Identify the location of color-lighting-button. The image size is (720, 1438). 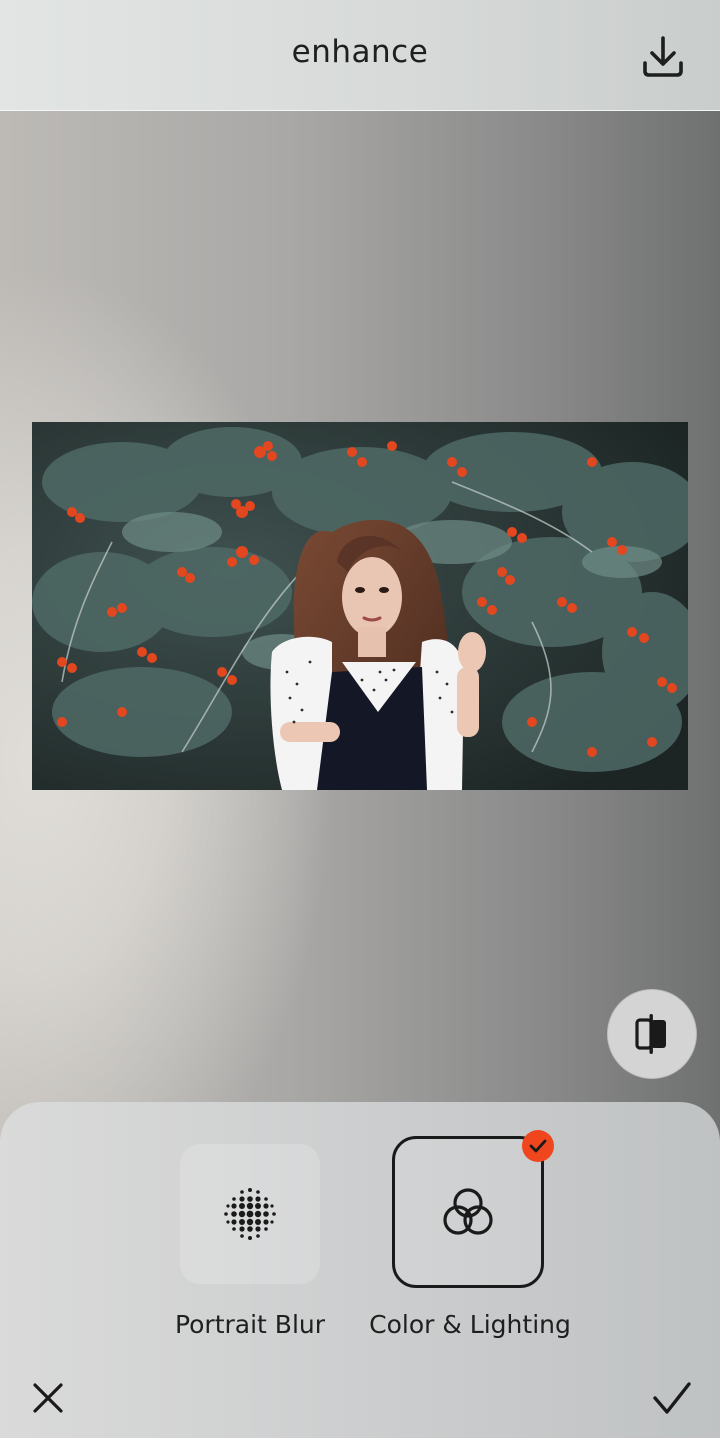
(468, 1212).